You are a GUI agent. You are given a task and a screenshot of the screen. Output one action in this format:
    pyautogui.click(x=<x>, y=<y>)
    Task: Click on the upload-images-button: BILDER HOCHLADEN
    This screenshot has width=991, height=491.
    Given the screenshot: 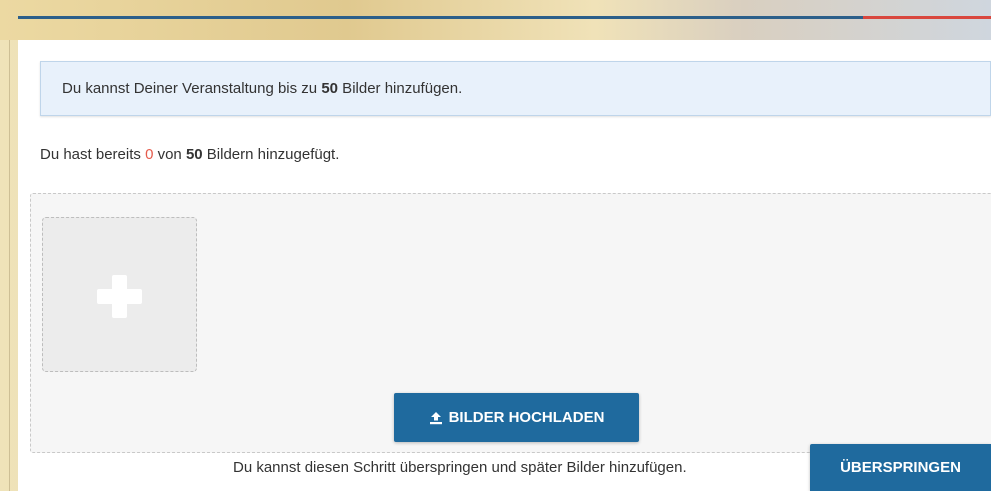 What is the action you would take?
    pyautogui.click(x=516, y=417)
    